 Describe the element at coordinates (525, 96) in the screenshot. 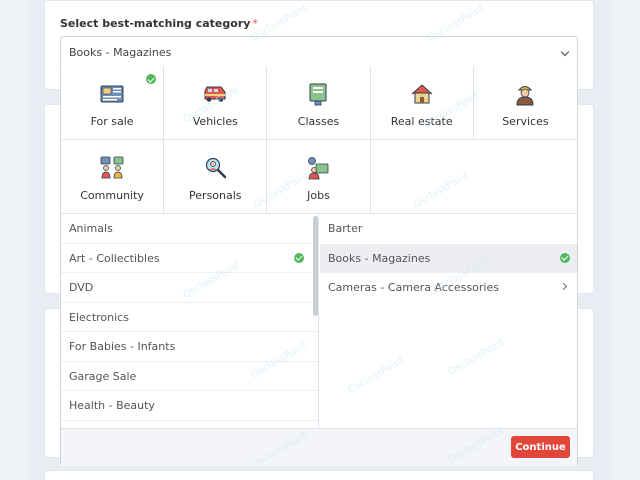

I see `worker-icon` at that location.